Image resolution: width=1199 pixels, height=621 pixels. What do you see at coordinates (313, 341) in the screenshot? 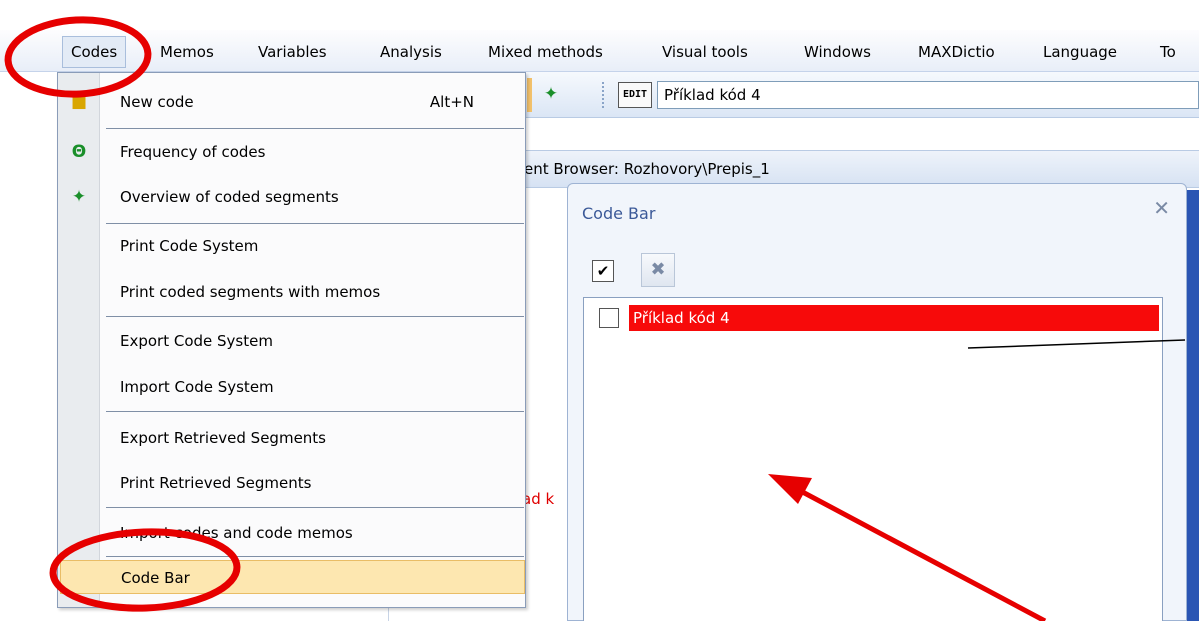
I see `menu-item-export-code-system: Export Code System` at bounding box center [313, 341].